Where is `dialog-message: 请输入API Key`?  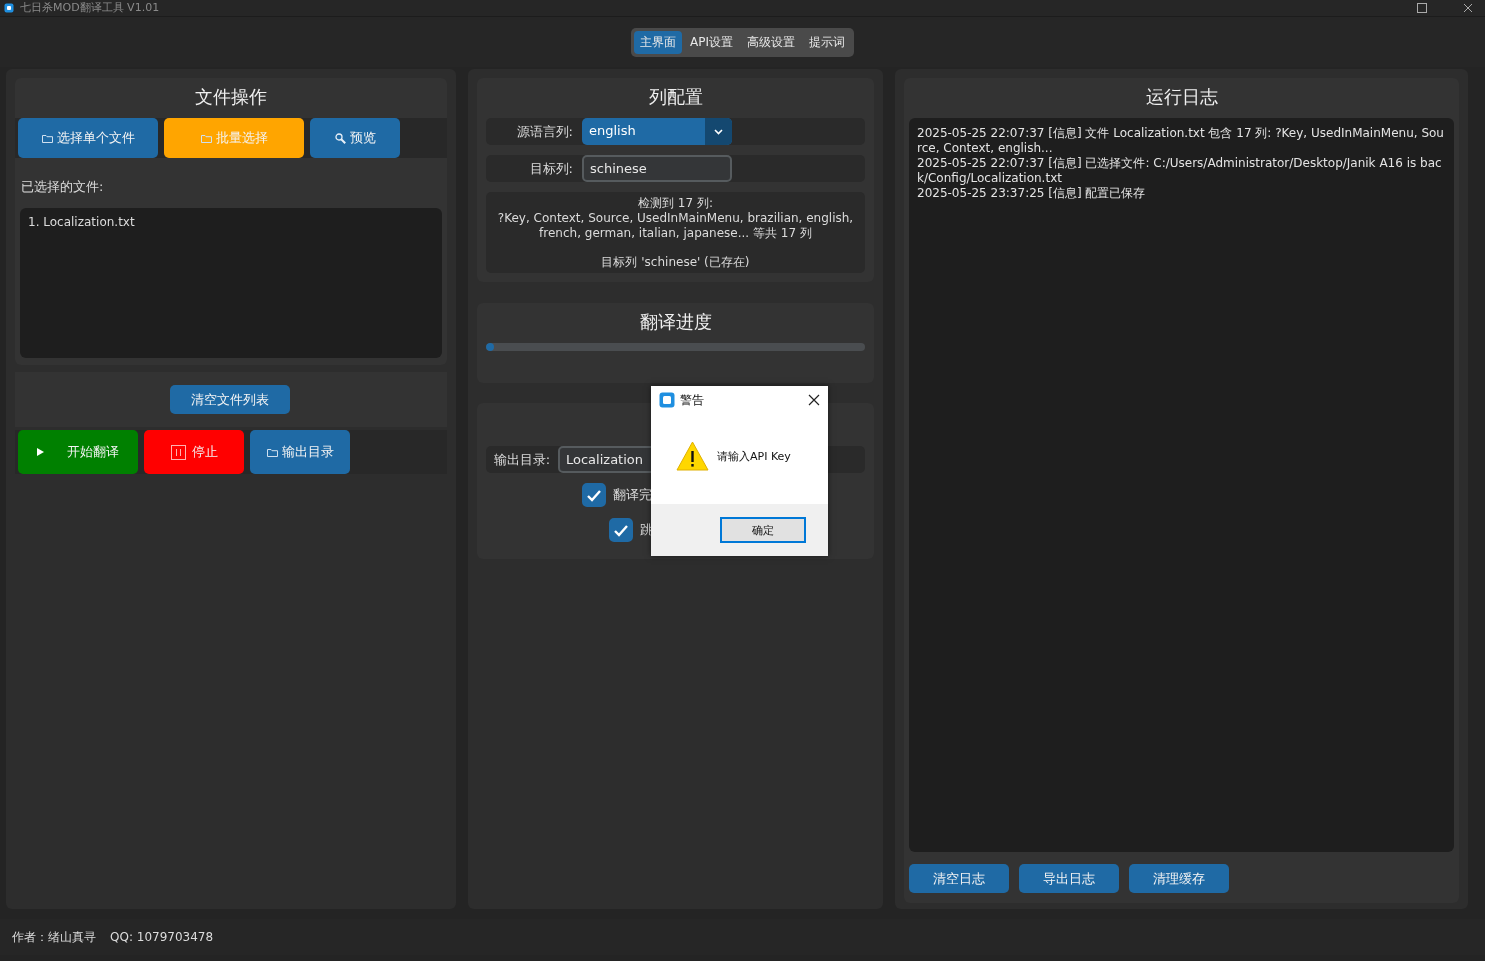
dialog-message: 请输入API Key is located at coordinates (754, 456).